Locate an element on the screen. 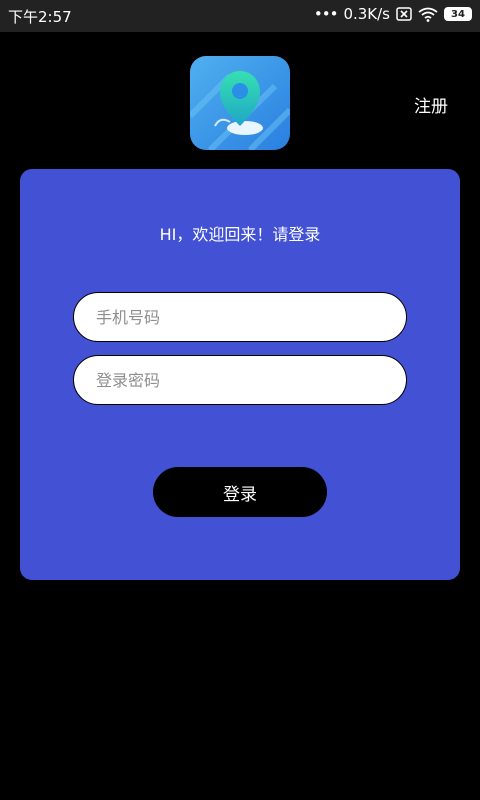  status-indicators: ••• 0.3K/s 34 is located at coordinates (393, 14).